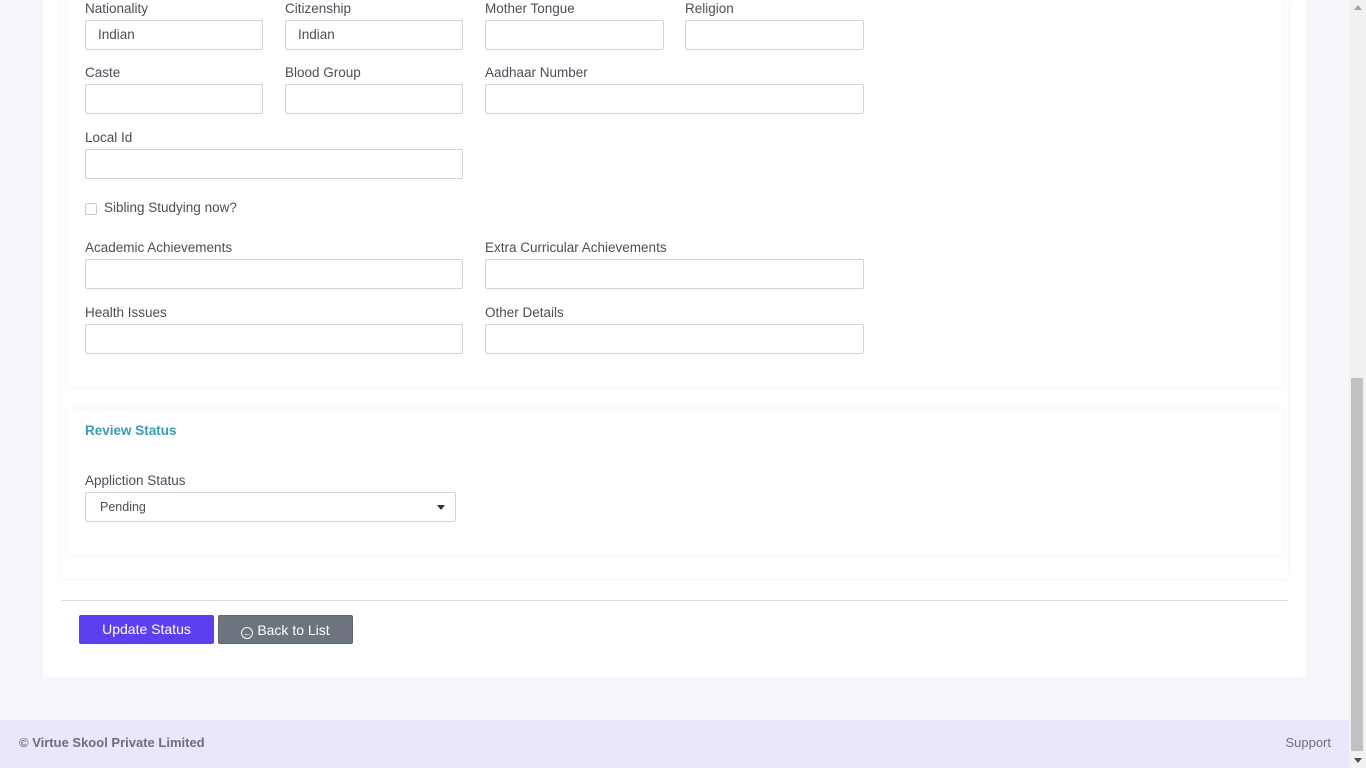 The image size is (1366, 768). What do you see at coordinates (674, 339) in the screenshot?
I see `other-details-input` at bounding box center [674, 339].